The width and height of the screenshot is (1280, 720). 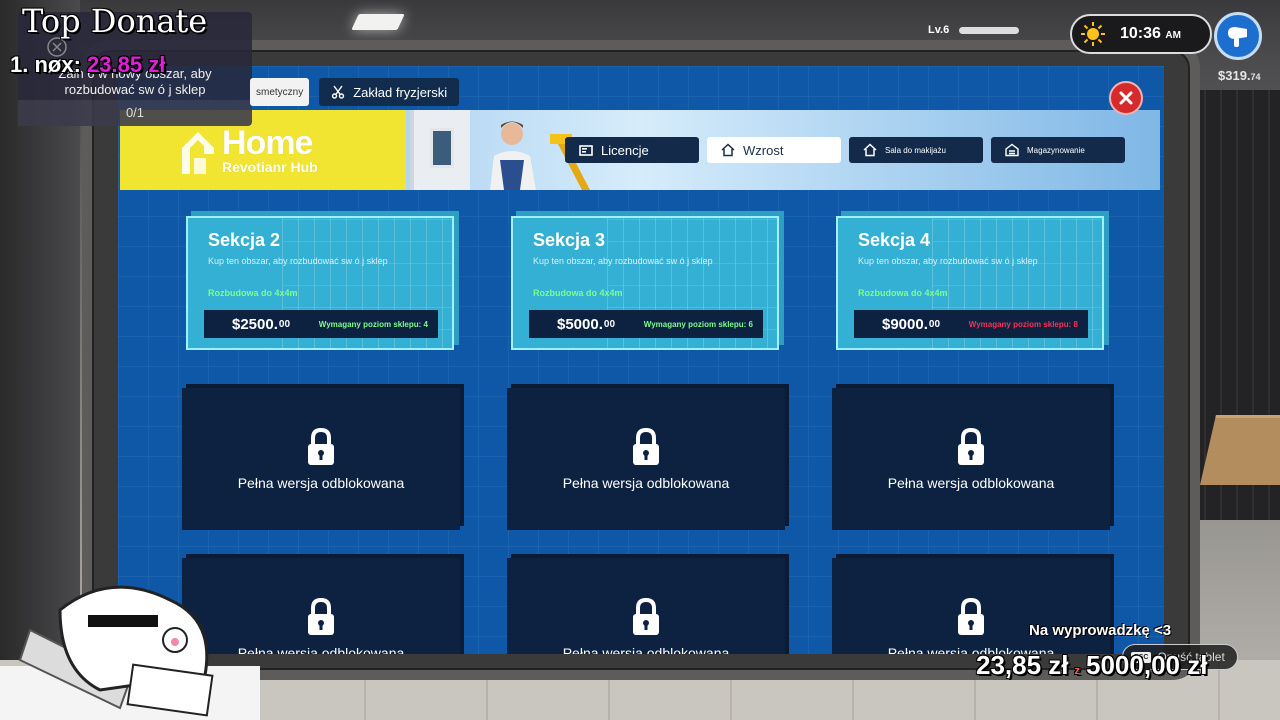 I want to click on player-level: Lv.6, so click(x=974, y=30).